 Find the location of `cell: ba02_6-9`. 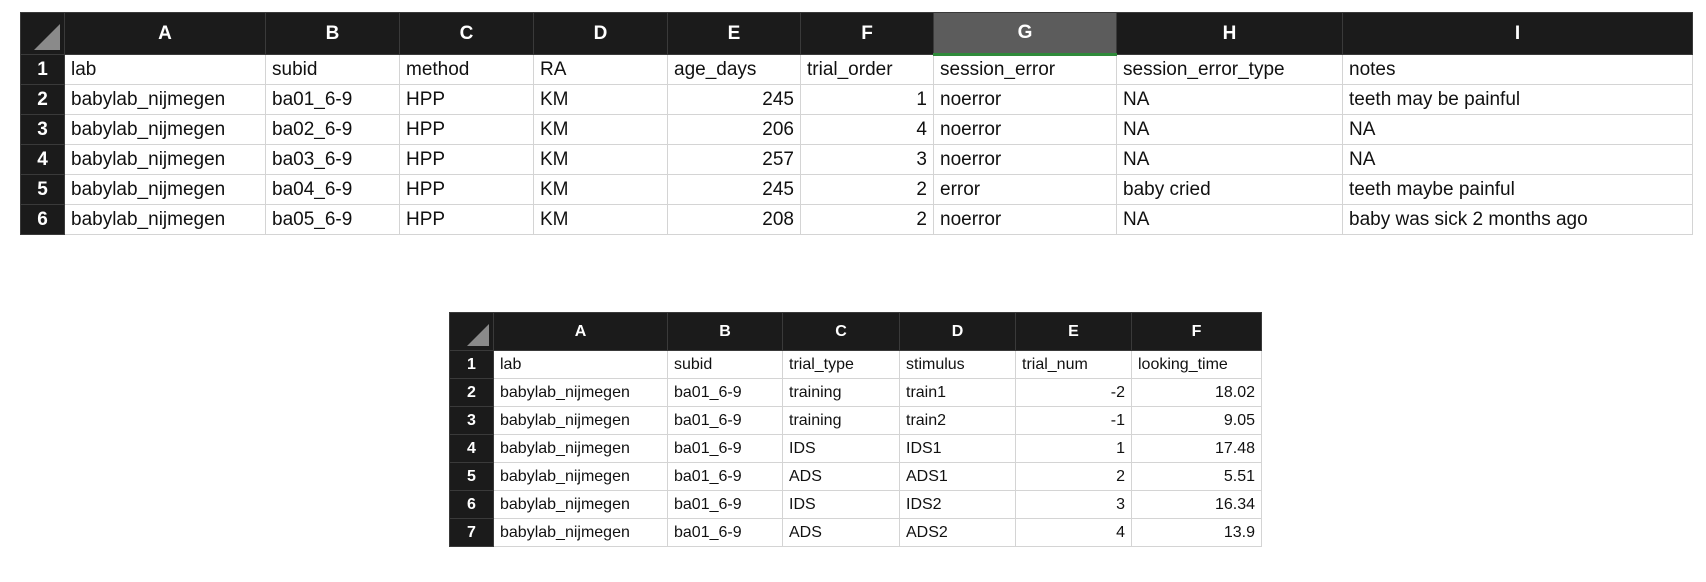

cell: ba02_6-9 is located at coordinates (332, 129).